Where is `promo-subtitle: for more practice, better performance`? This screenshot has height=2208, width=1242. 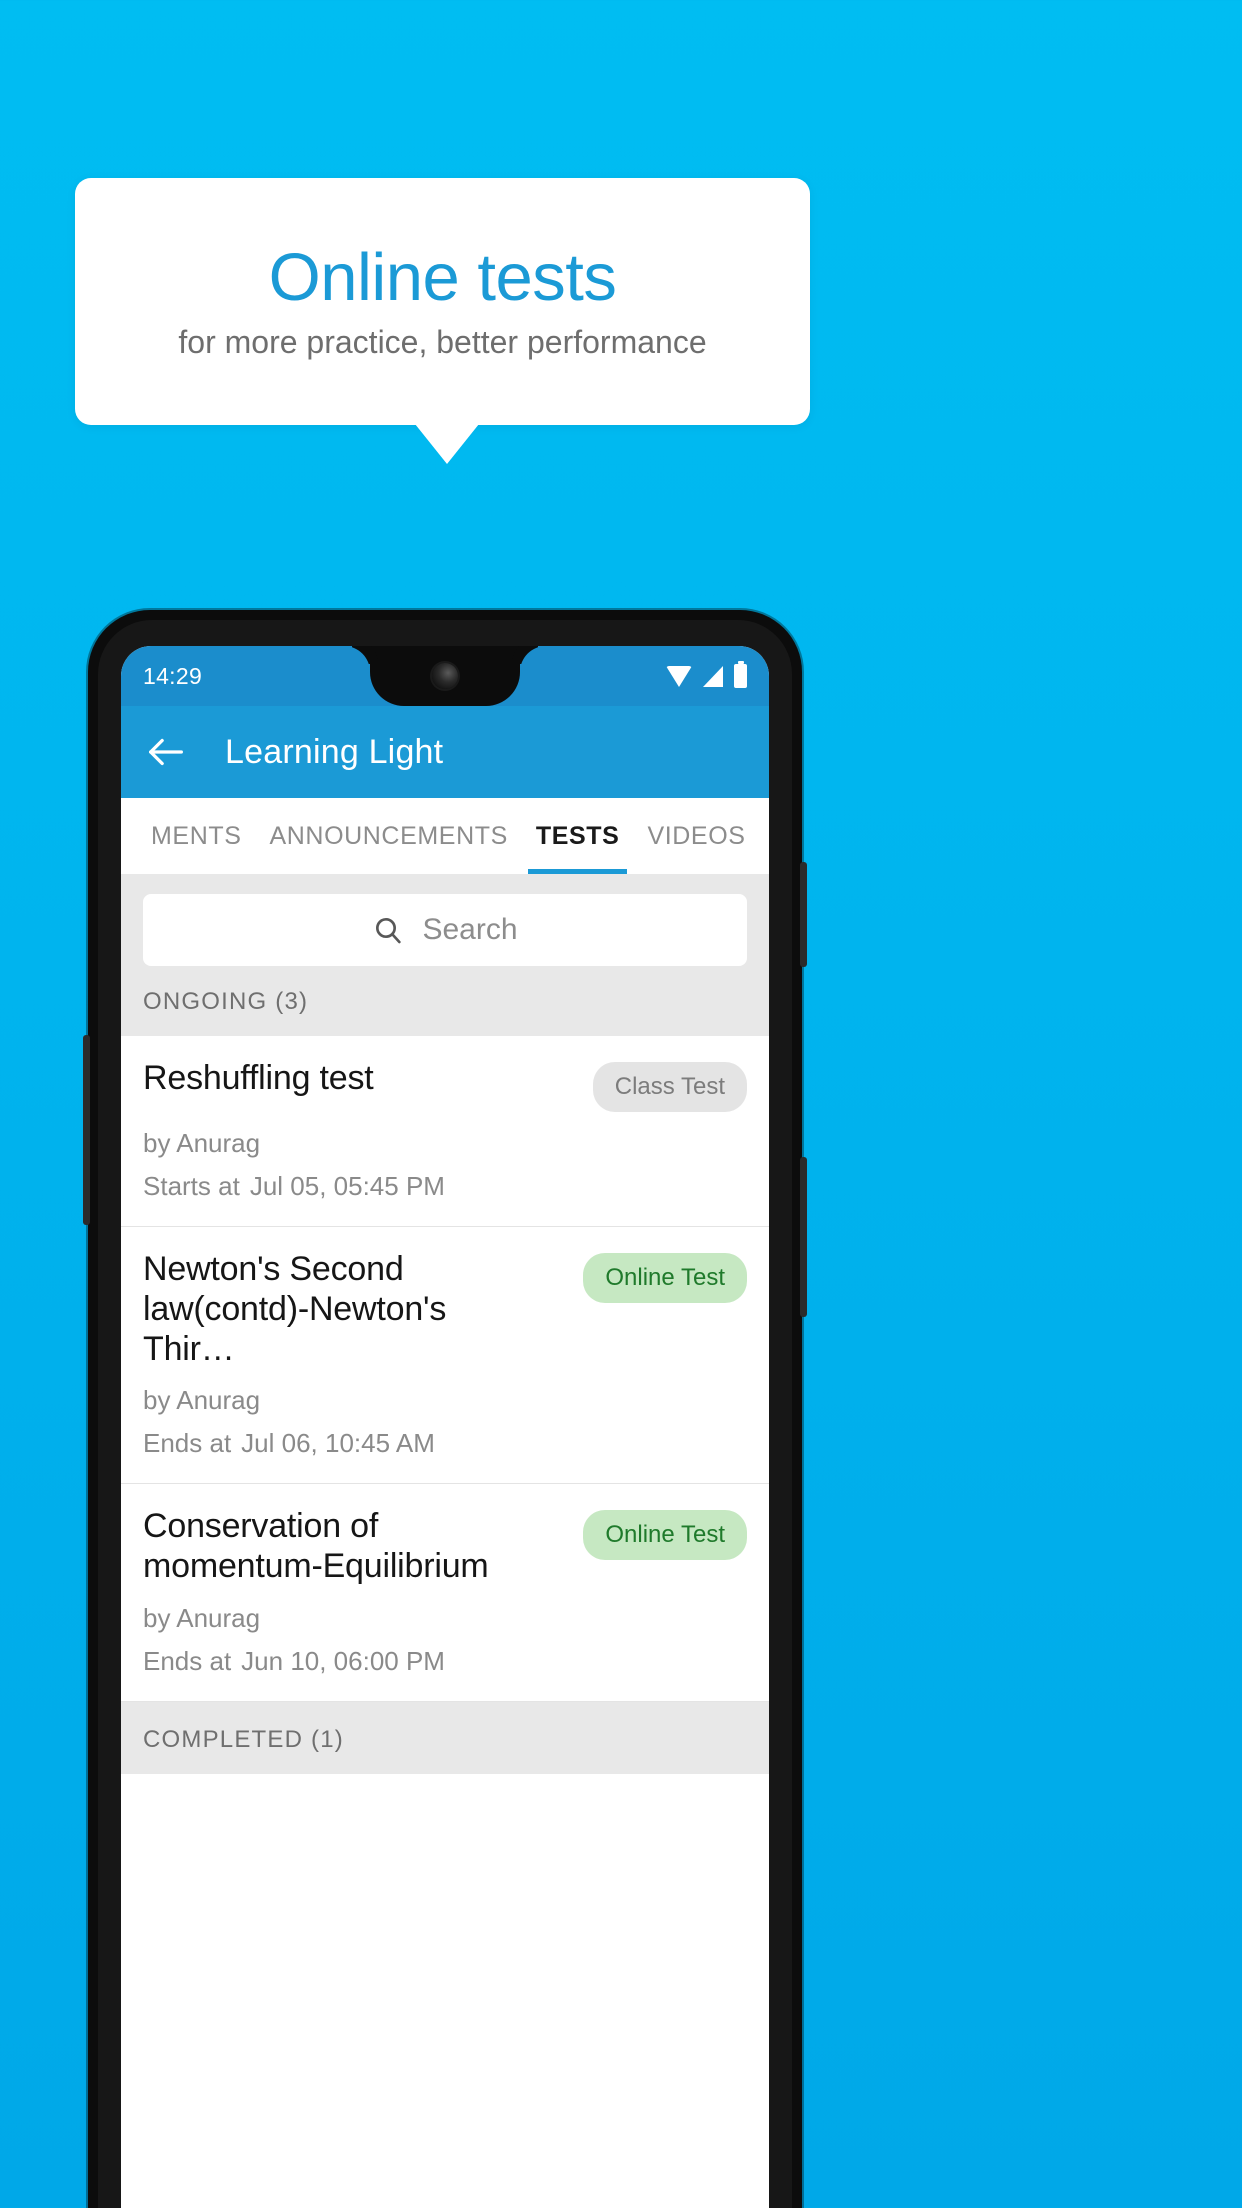 promo-subtitle: for more practice, better performance is located at coordinates (442, 342).